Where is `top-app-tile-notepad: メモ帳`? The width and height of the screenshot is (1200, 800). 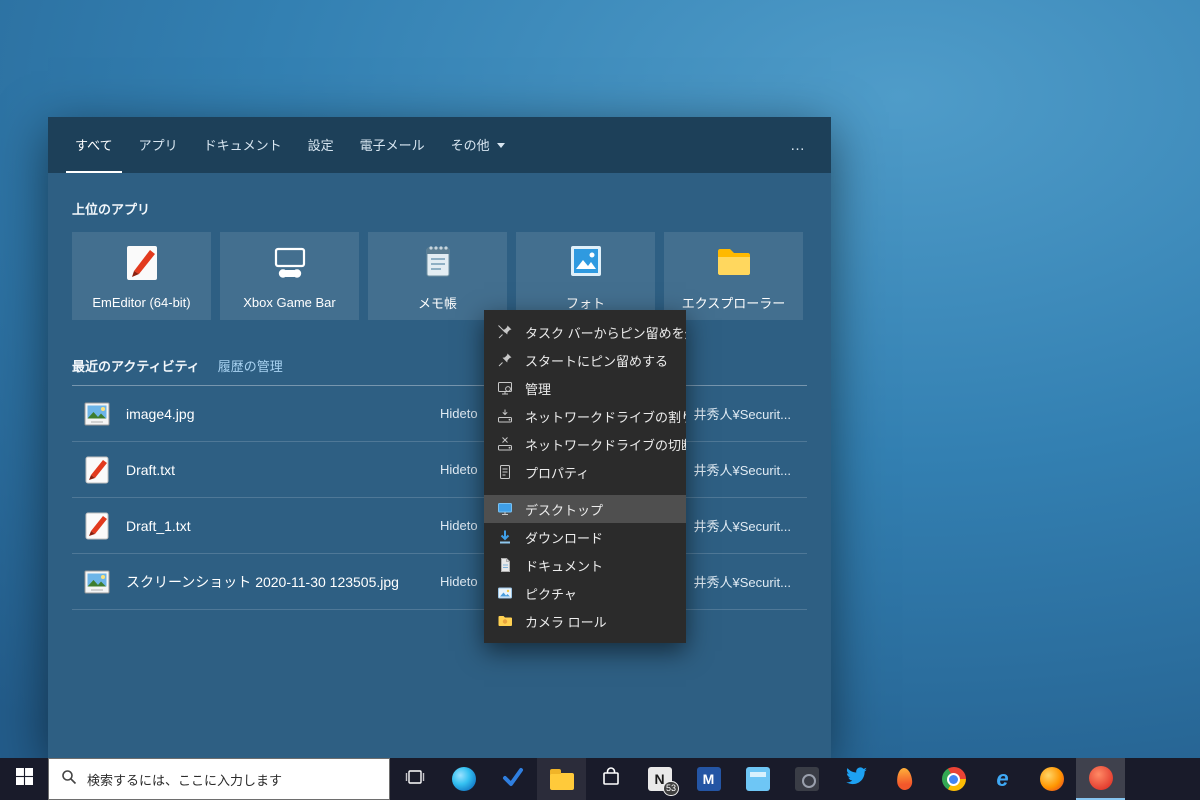
top-app-tile-notepad: メモ帳 is located at coordinates (437, 276).